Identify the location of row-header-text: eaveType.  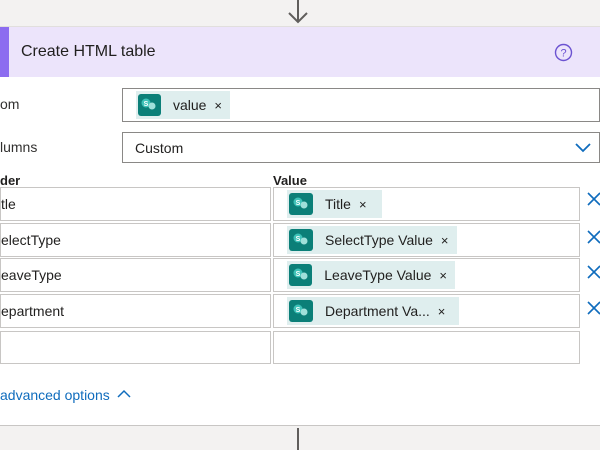
(31, 275).